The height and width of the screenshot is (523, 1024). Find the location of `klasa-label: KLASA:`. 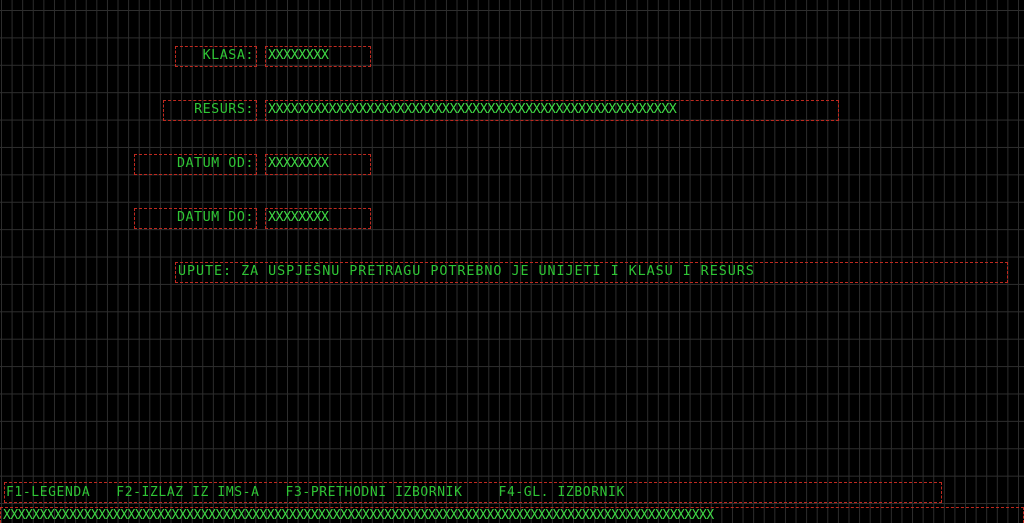

klasa-label: KLASA: is located at coordinates (216, 56).